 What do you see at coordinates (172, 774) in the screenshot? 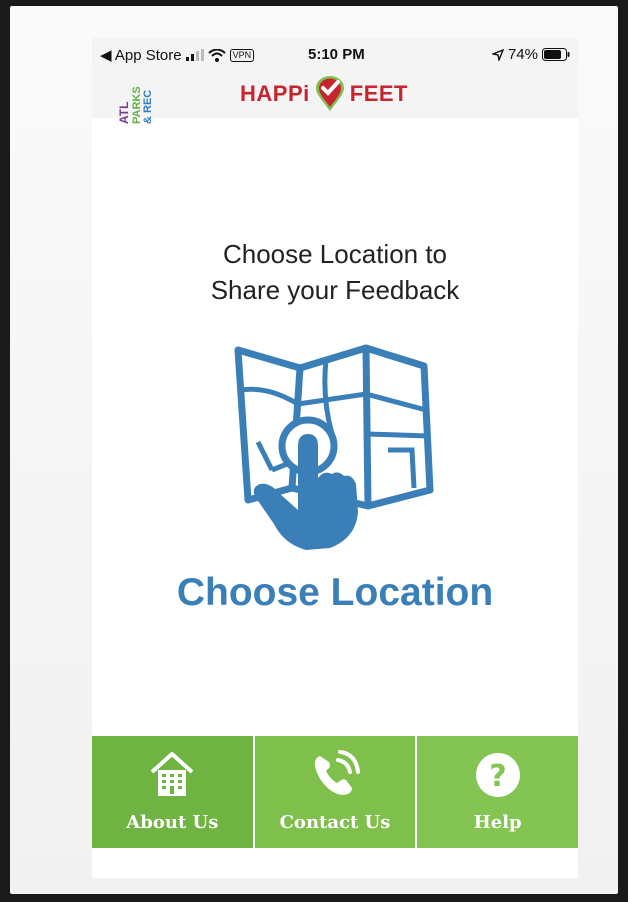
I see `building-icon` at bounding box center [172, 774].